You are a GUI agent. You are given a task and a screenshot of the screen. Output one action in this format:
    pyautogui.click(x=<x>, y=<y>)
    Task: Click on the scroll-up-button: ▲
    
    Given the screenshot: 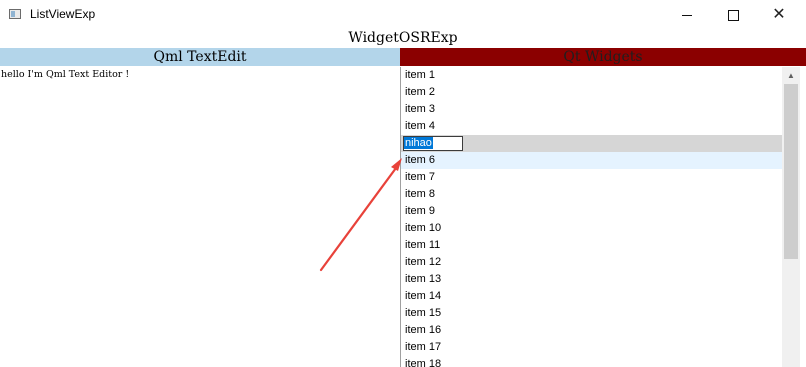 What is the action you would take?
    pyautogui.click(x=791, y=75)
    